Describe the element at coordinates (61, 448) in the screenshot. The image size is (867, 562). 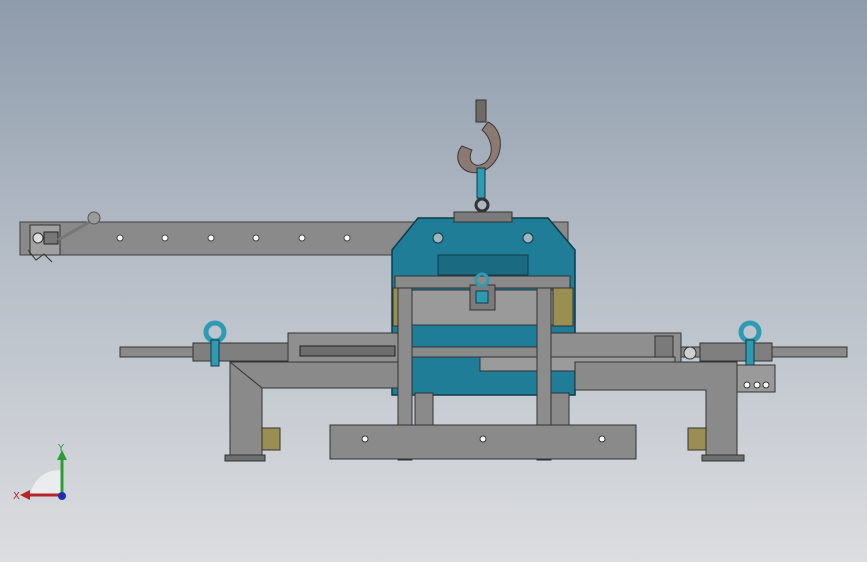
I see `y-axis-label: Y` at that location.